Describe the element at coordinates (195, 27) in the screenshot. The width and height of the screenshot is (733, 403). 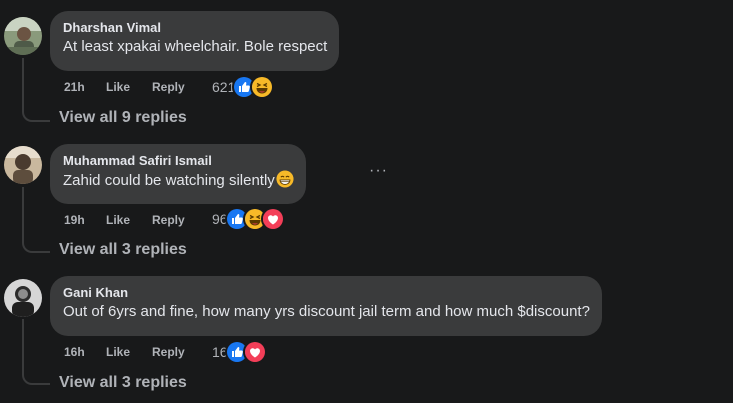
I see `comment-author: Dharshan Vimal` at that location.